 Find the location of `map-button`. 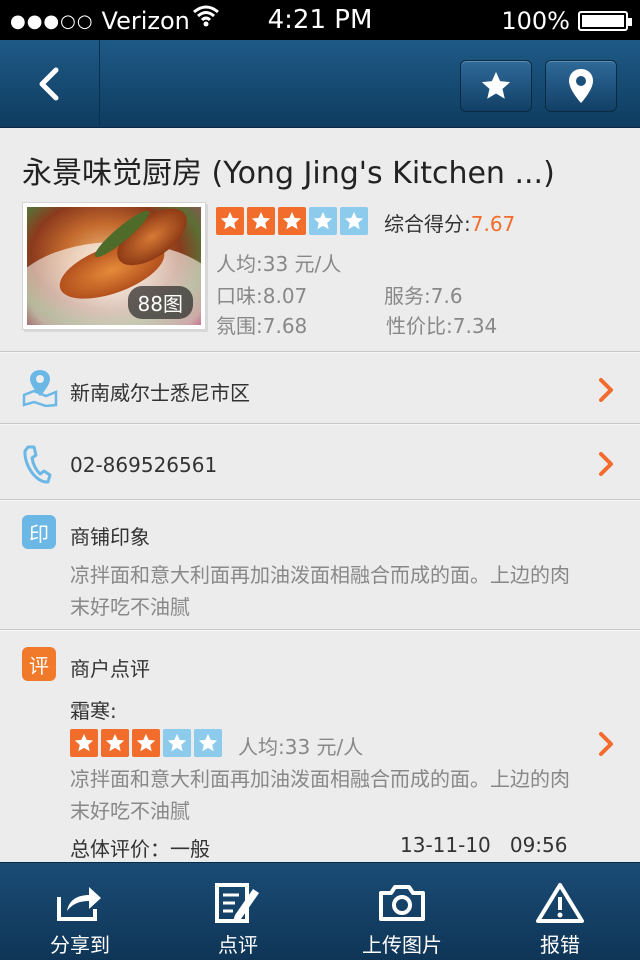

map-button is located at coordinates (581, 86).